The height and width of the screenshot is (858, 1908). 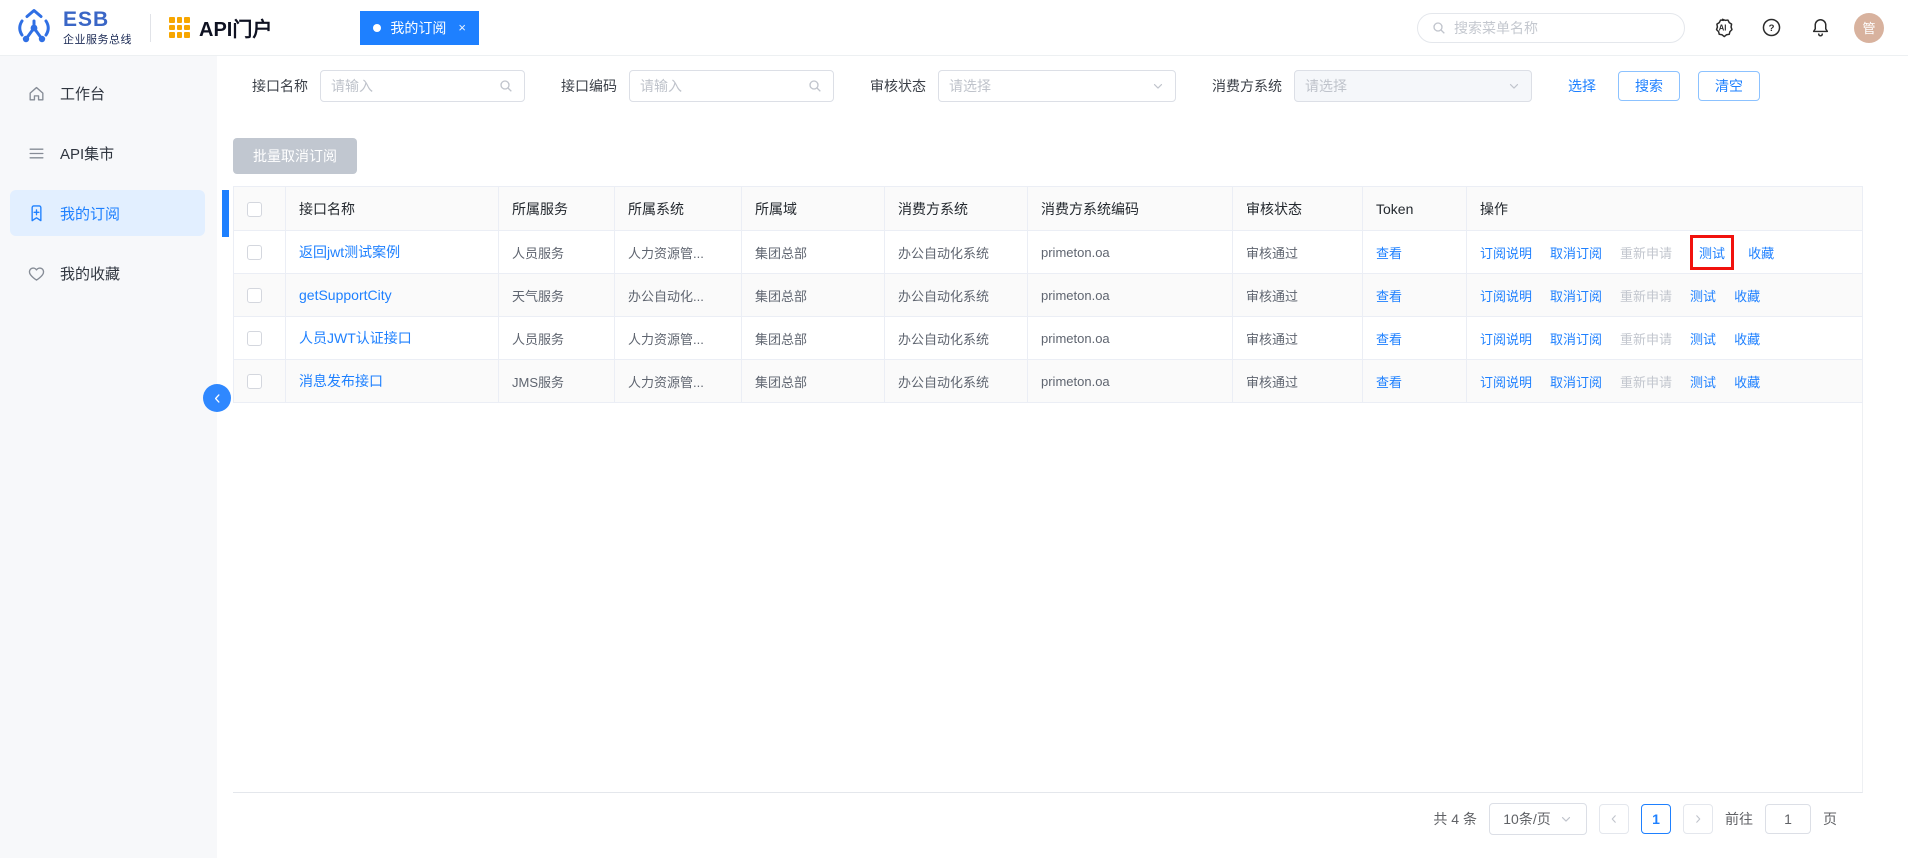 I want to click on notification-bell-icon, so click(x=1820, y=28).